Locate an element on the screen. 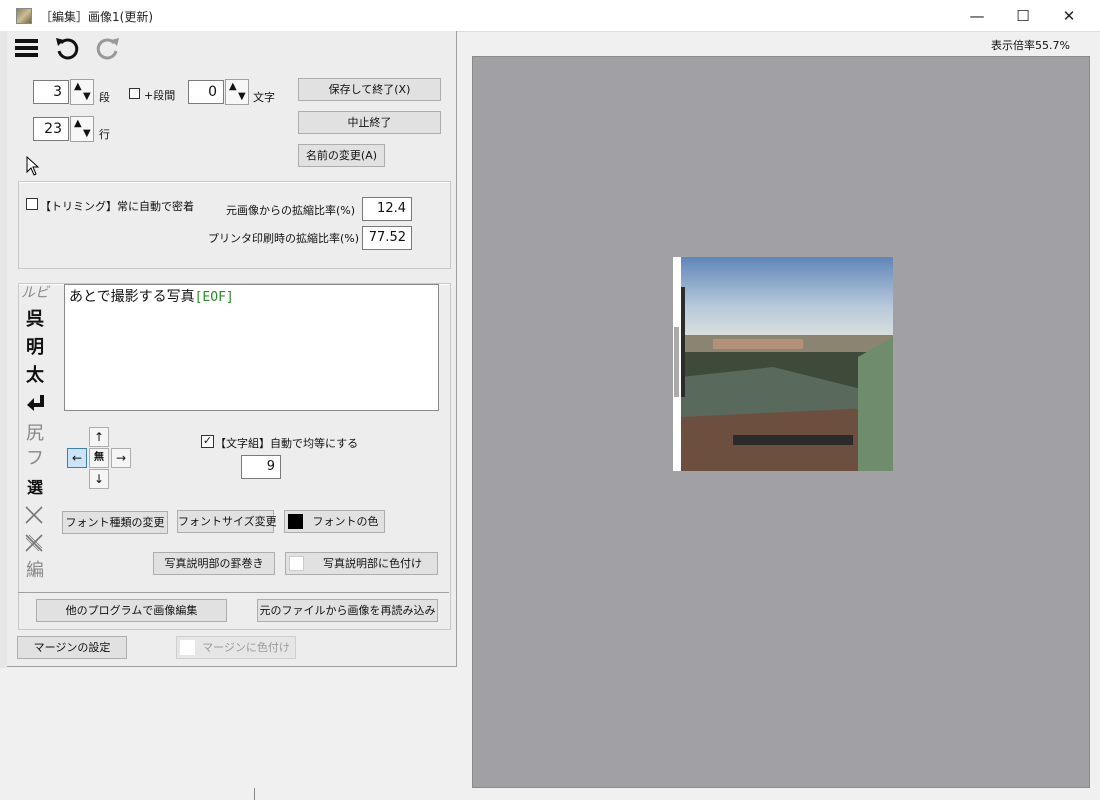  margin-color-button: マージンに色付け is located at coordinates (236, 647).